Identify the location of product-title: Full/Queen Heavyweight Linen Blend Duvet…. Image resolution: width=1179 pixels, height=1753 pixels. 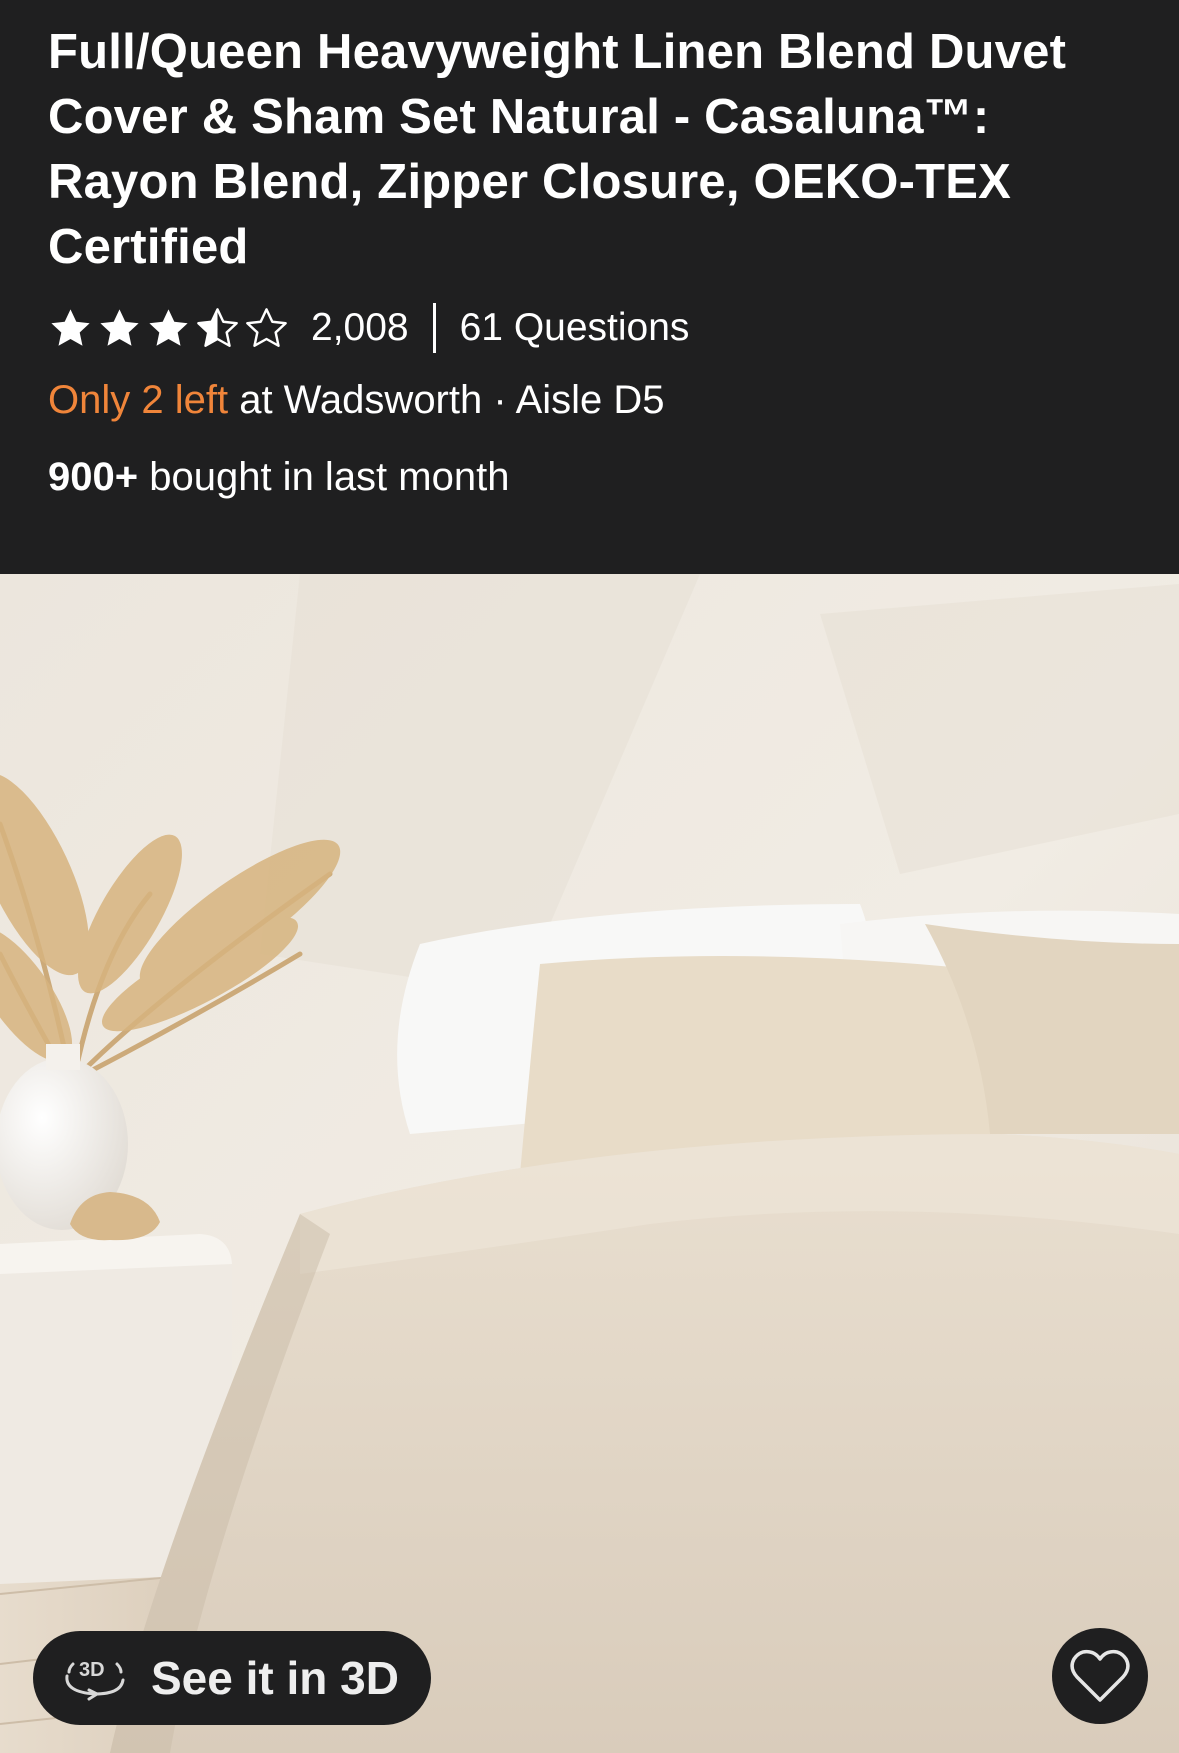
(557, 149).